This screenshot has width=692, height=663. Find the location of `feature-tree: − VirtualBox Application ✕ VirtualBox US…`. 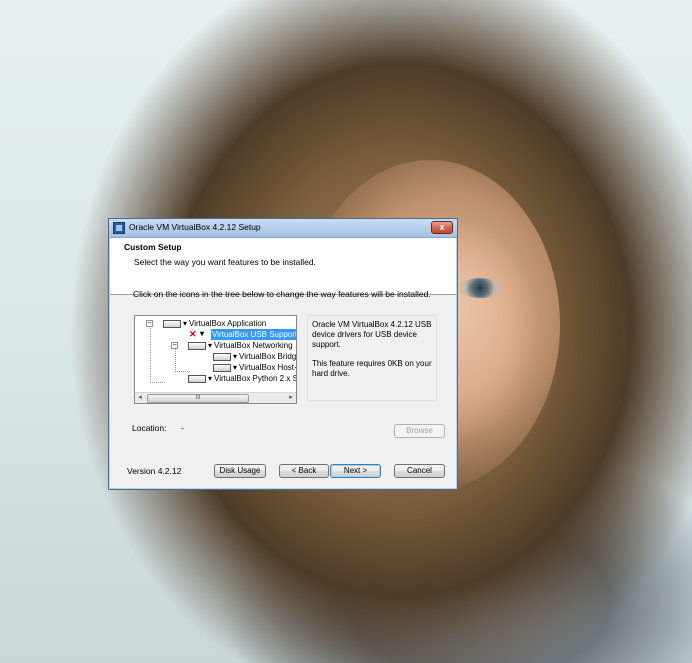

feature-tree: − VirtualBox Application ✕ VirtualBox US… is located at coordinates (215, 359).